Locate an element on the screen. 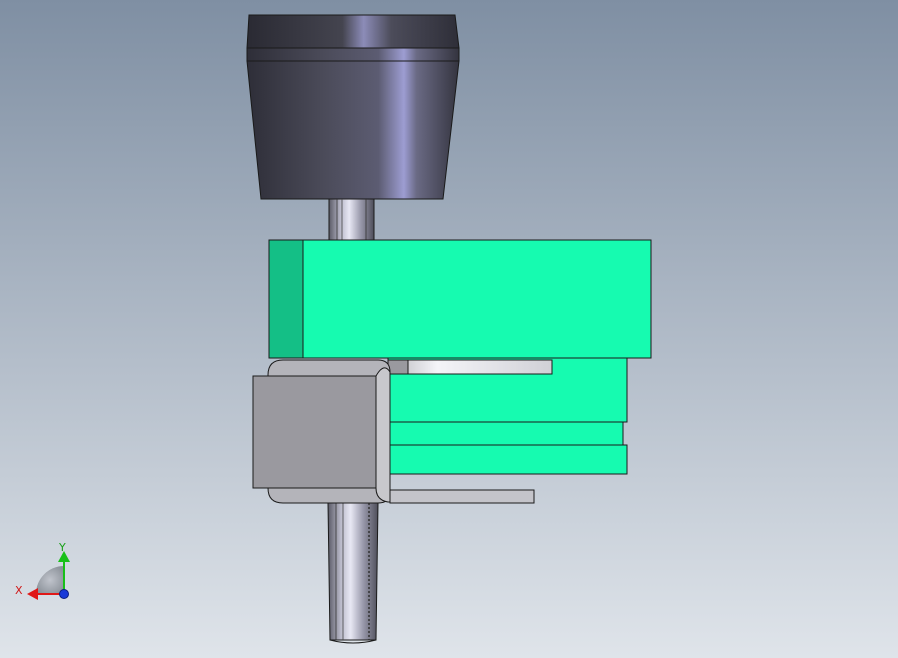  terminal-bar-end is located at coordinates (398, 367).